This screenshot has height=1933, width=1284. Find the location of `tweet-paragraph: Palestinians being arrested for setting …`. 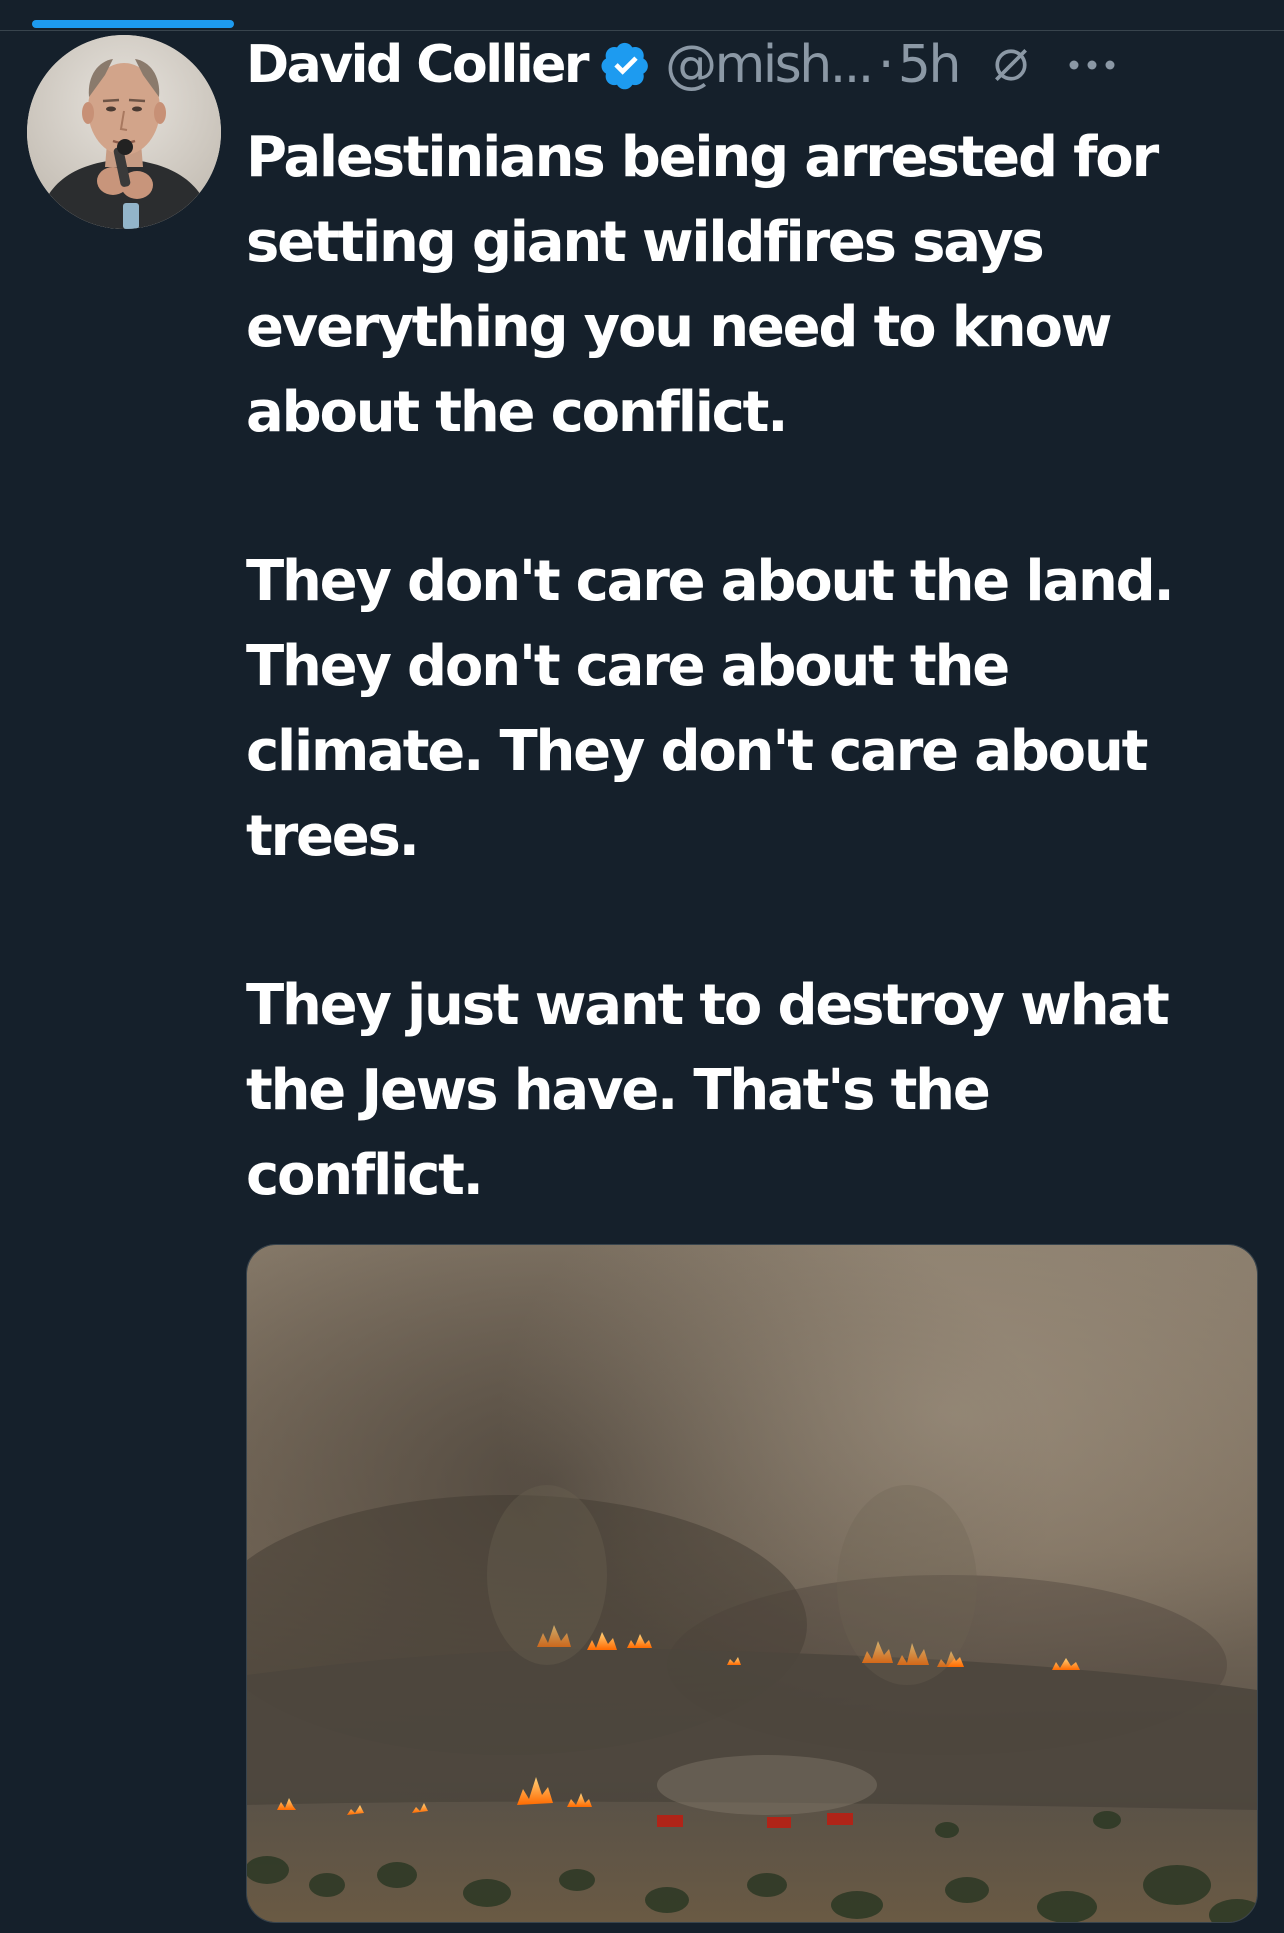

tweet-paragraph: Palestinians being arrested for setting … is located at coordinates (702, 285).